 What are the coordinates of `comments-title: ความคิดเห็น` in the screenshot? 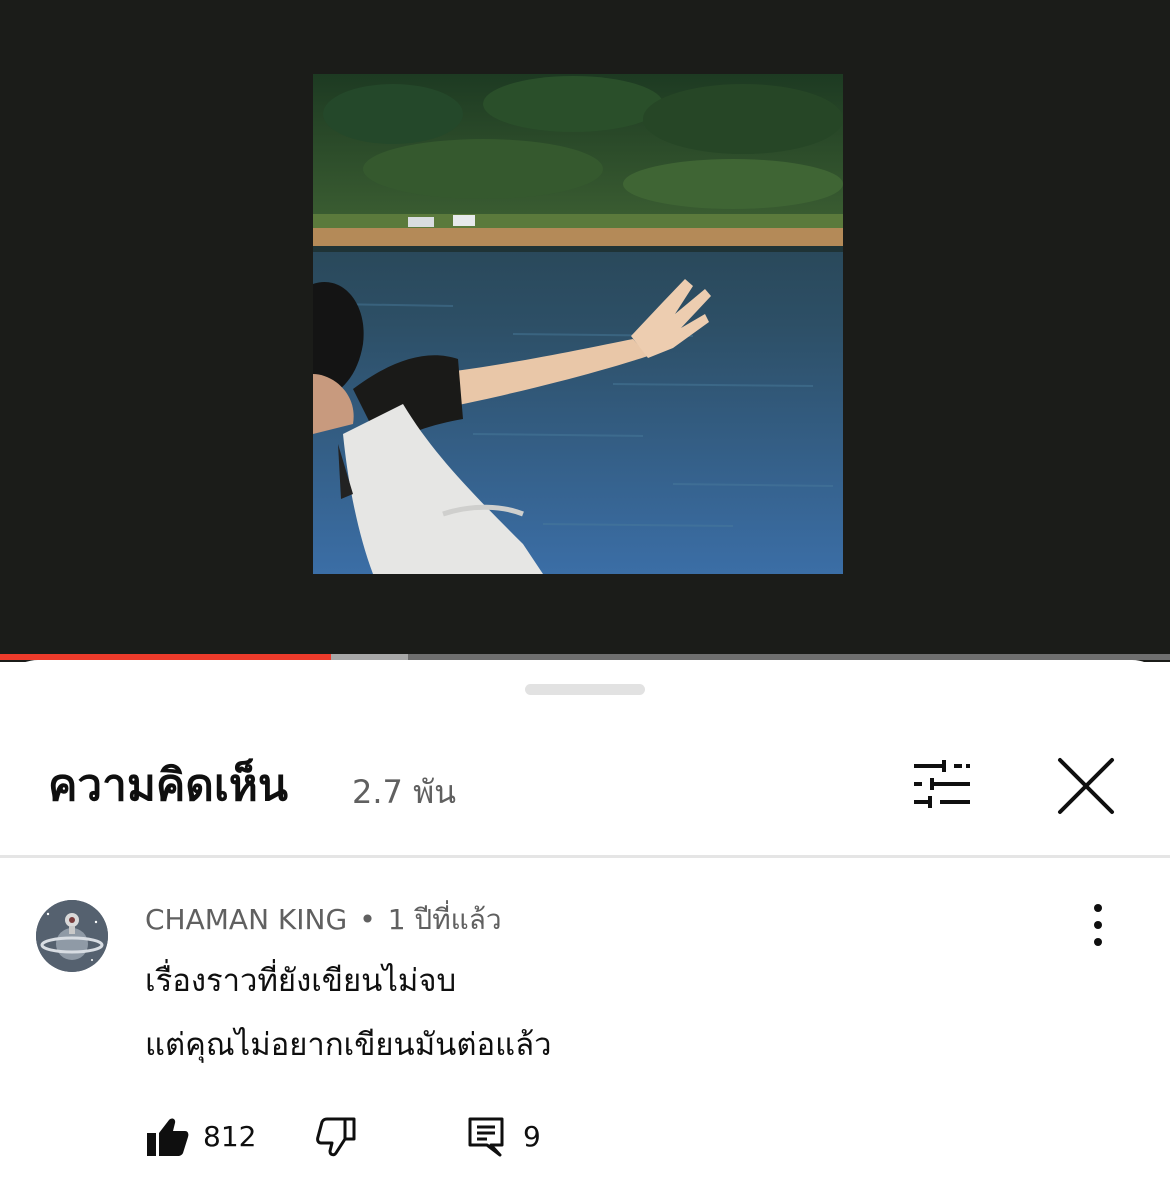 It's located at (168, 785).